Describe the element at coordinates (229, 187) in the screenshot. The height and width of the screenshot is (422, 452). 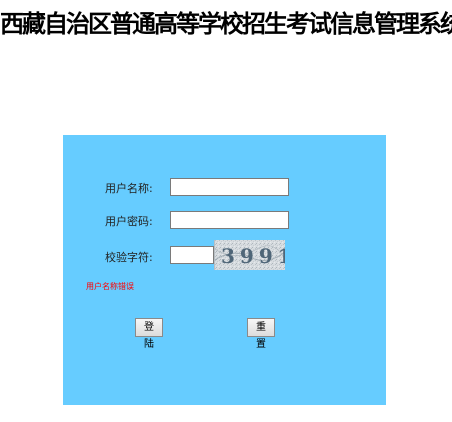
I see `username-input` at that location.